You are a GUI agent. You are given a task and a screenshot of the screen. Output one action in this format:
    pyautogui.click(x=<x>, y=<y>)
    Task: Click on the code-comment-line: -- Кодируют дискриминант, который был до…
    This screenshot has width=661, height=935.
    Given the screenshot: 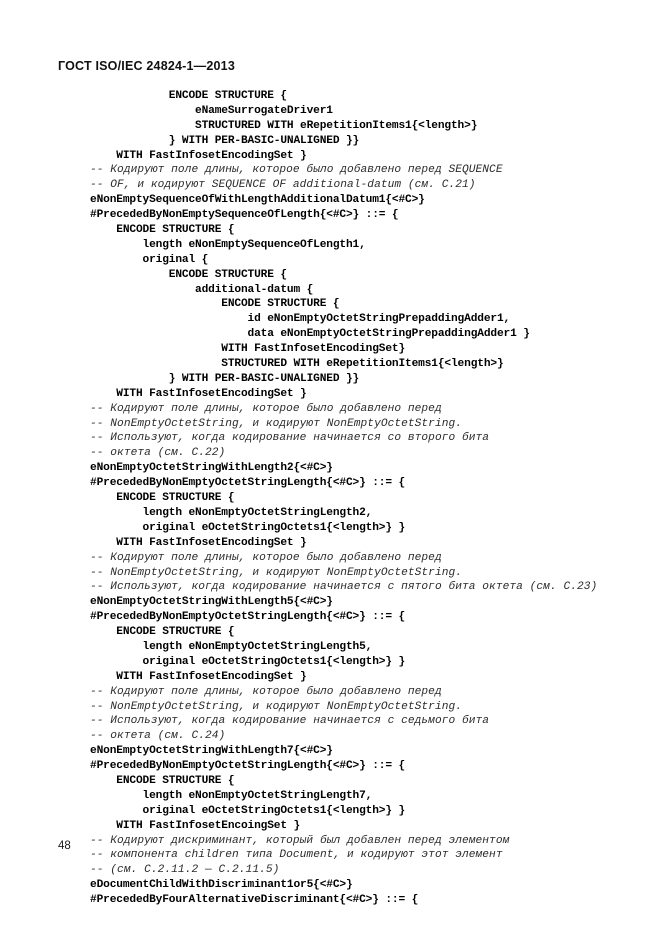 What is the action you would take?
    pyautogui.click(x=300, y=840)
    